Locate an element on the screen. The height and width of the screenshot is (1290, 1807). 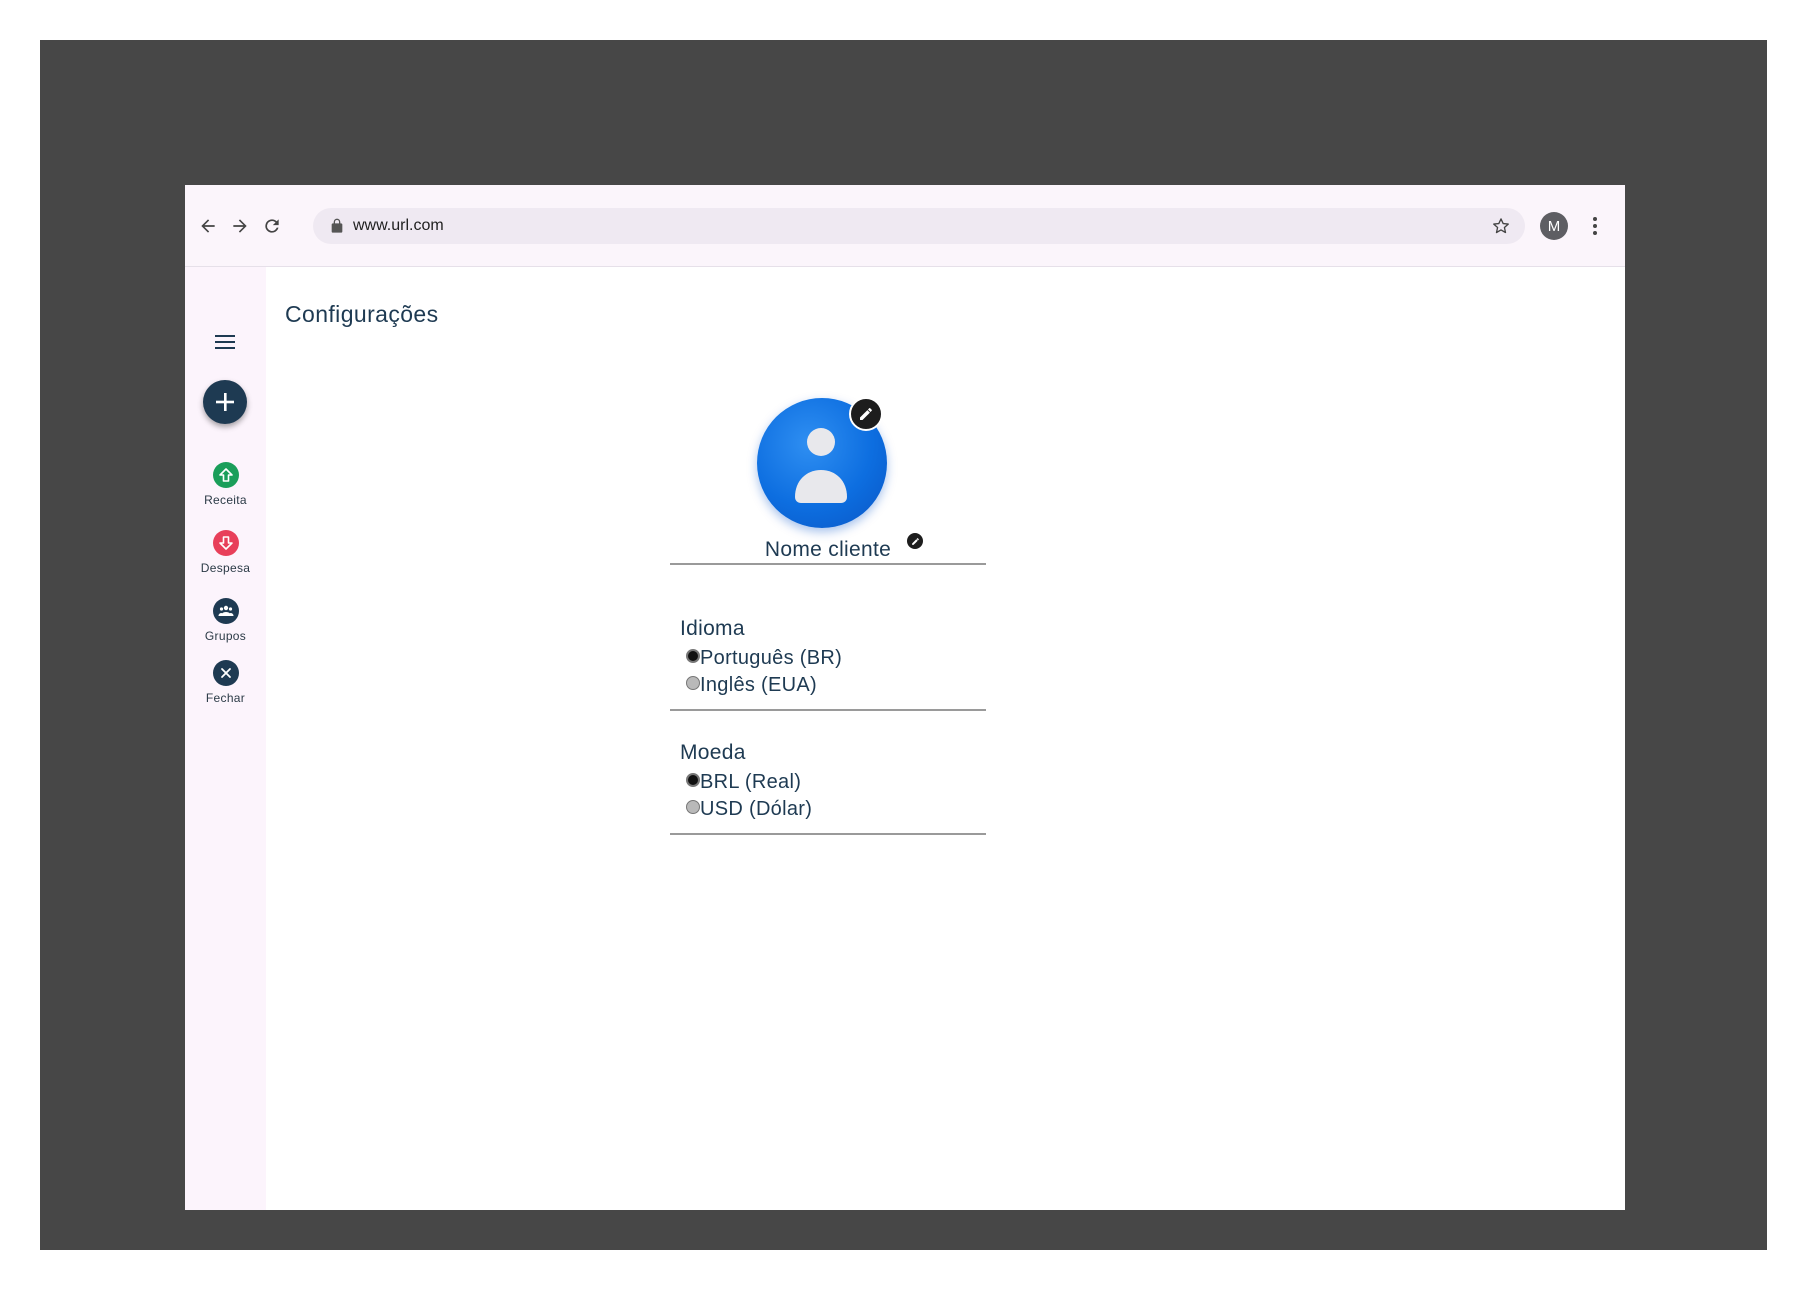
browser-menu-button is located at coordinates (1595, 226).